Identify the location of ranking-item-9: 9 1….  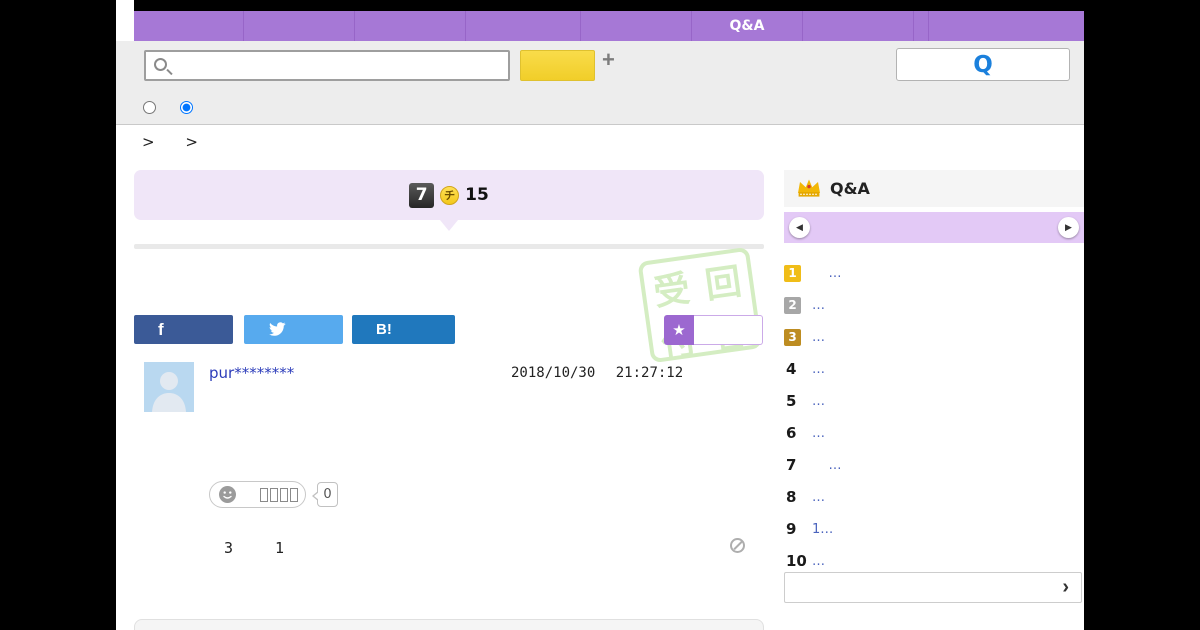
(934, 529).